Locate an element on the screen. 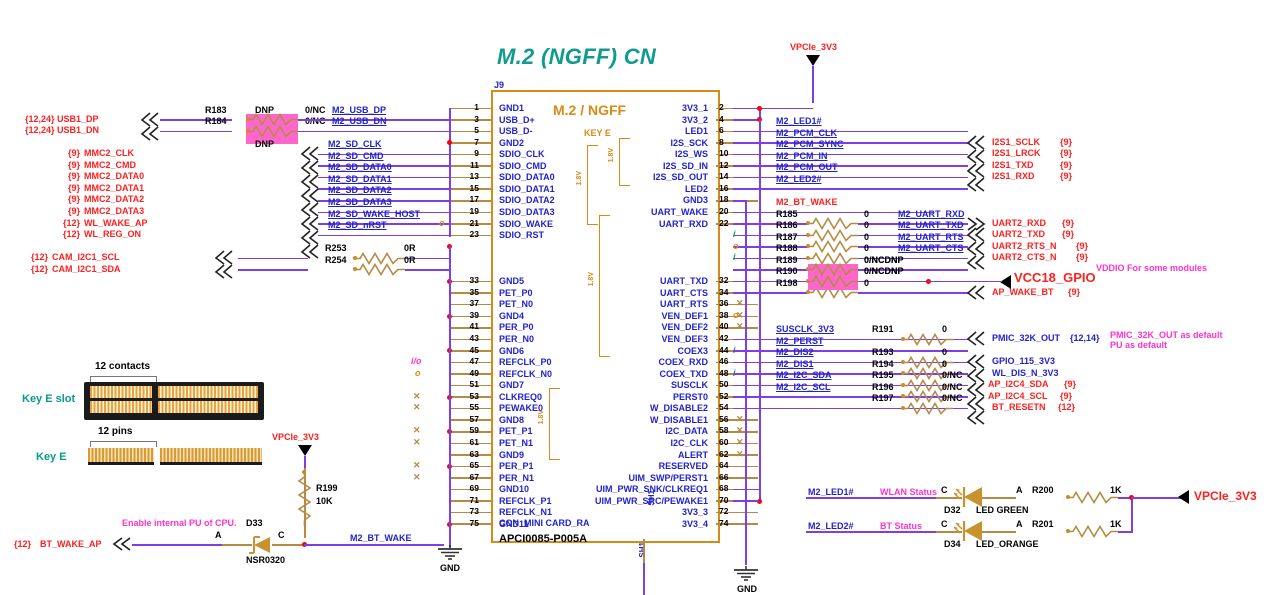 This screenshot has height=595, width=1280. net-label-m2-uart-cts: M2_UART_CTS is located at coordinates (931, 248).